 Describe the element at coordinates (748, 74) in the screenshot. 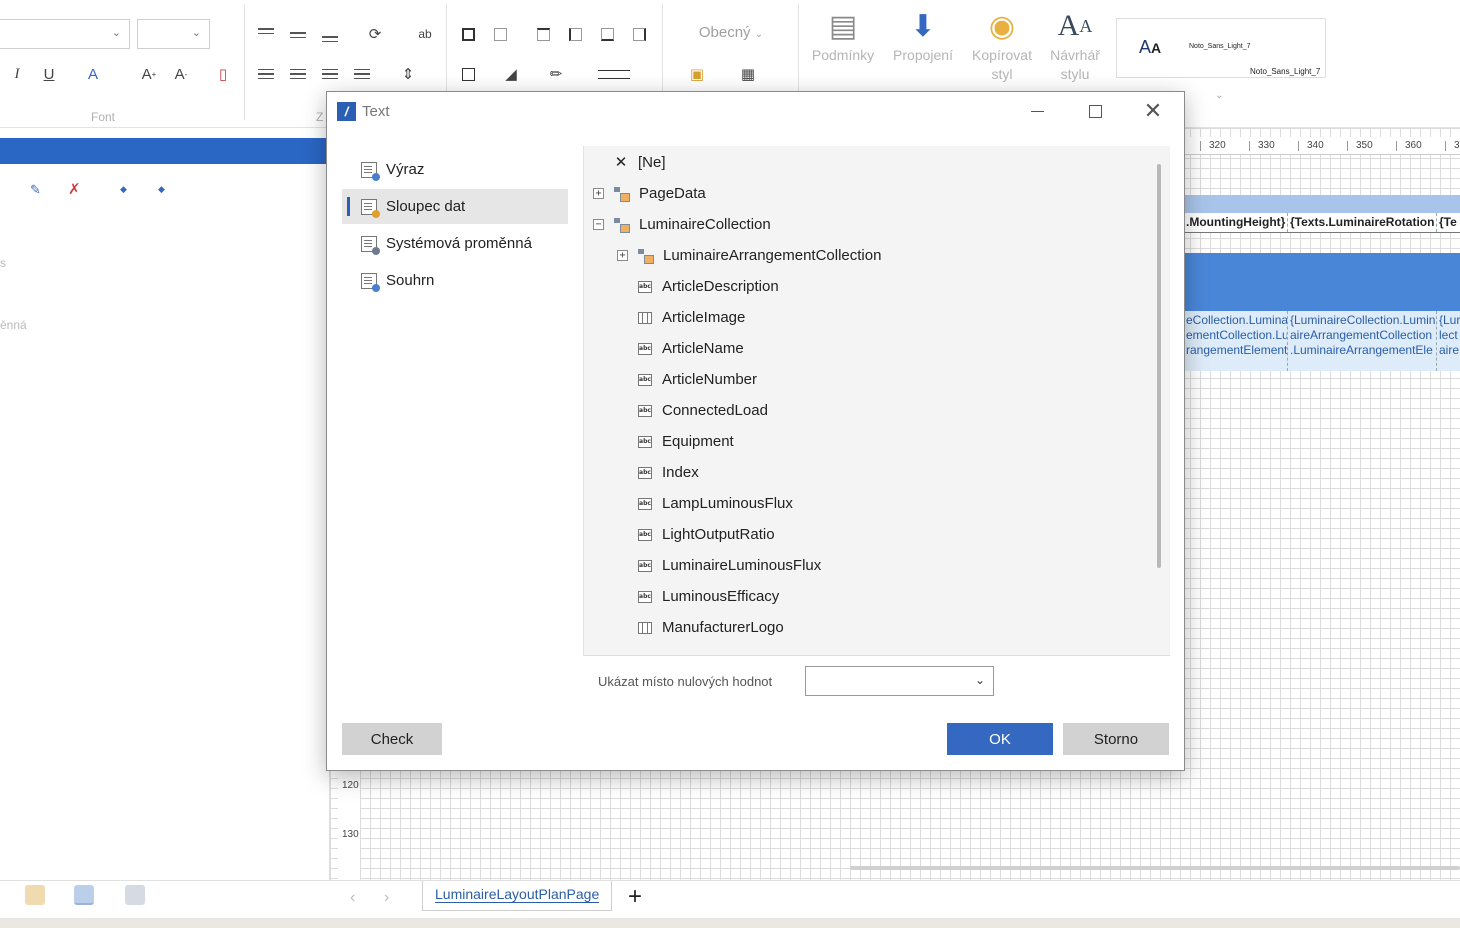

I see `format-table-icon: ▦` at that location.